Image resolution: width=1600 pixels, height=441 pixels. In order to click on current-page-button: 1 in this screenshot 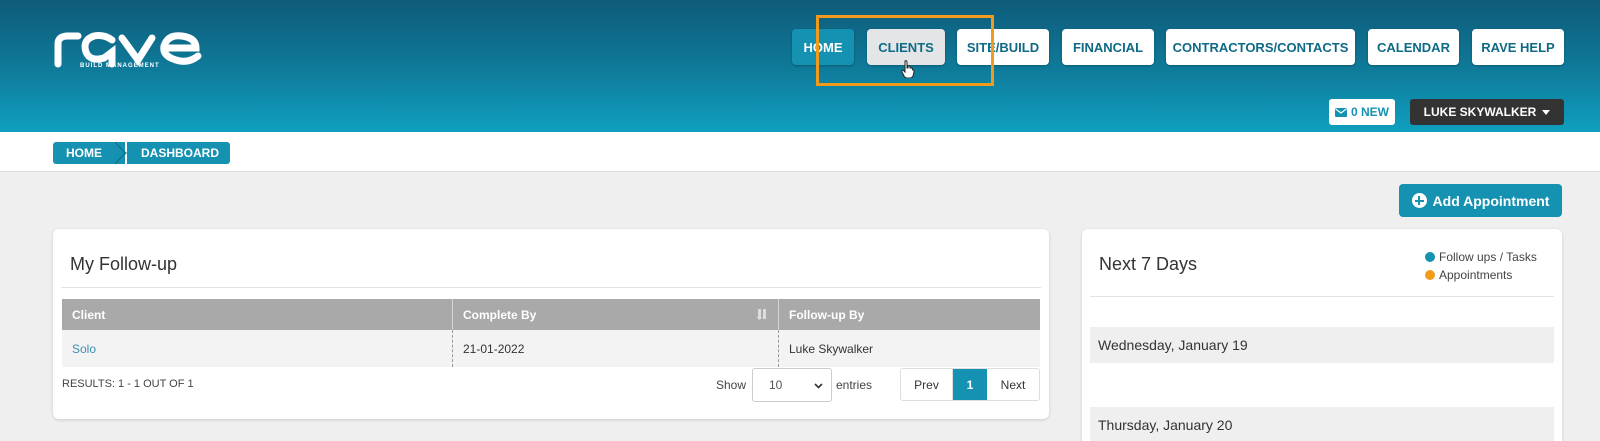, I will do `click(970, 384)`.